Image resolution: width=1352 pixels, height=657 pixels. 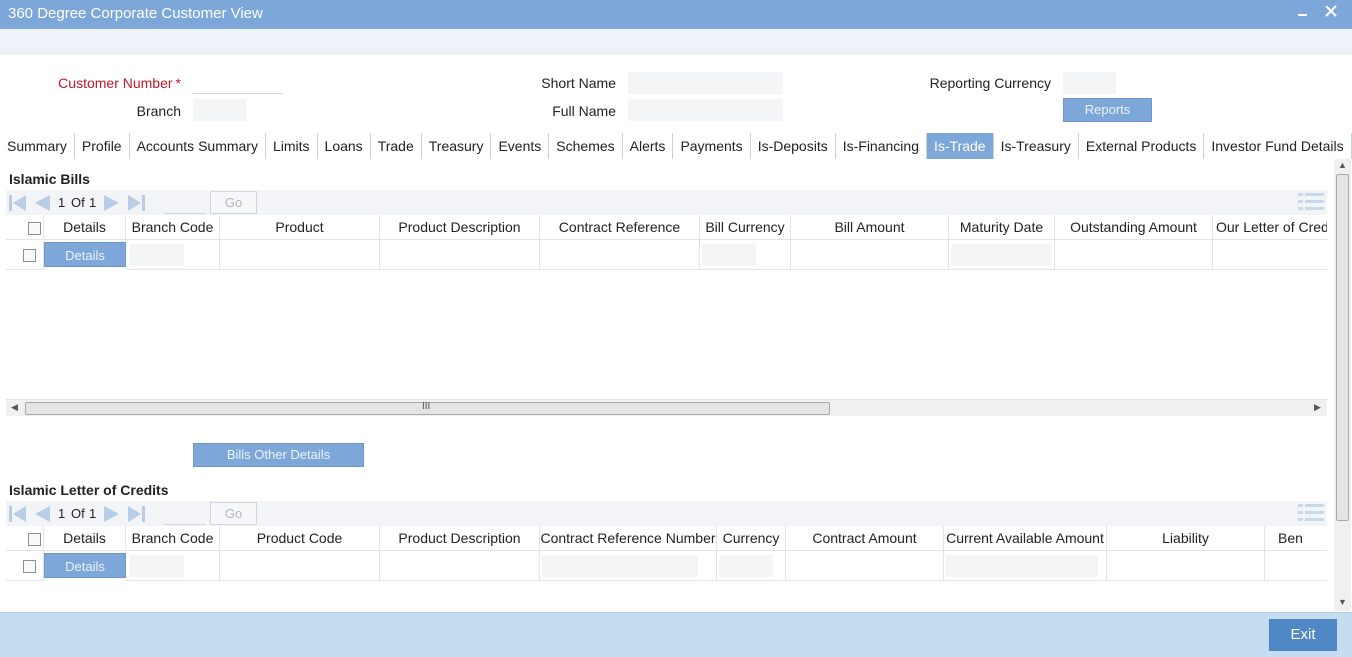 What do you see at coordinates (85, 538) in the screenshot?
I see `column-header: Details` at bounding box center [85, 538].